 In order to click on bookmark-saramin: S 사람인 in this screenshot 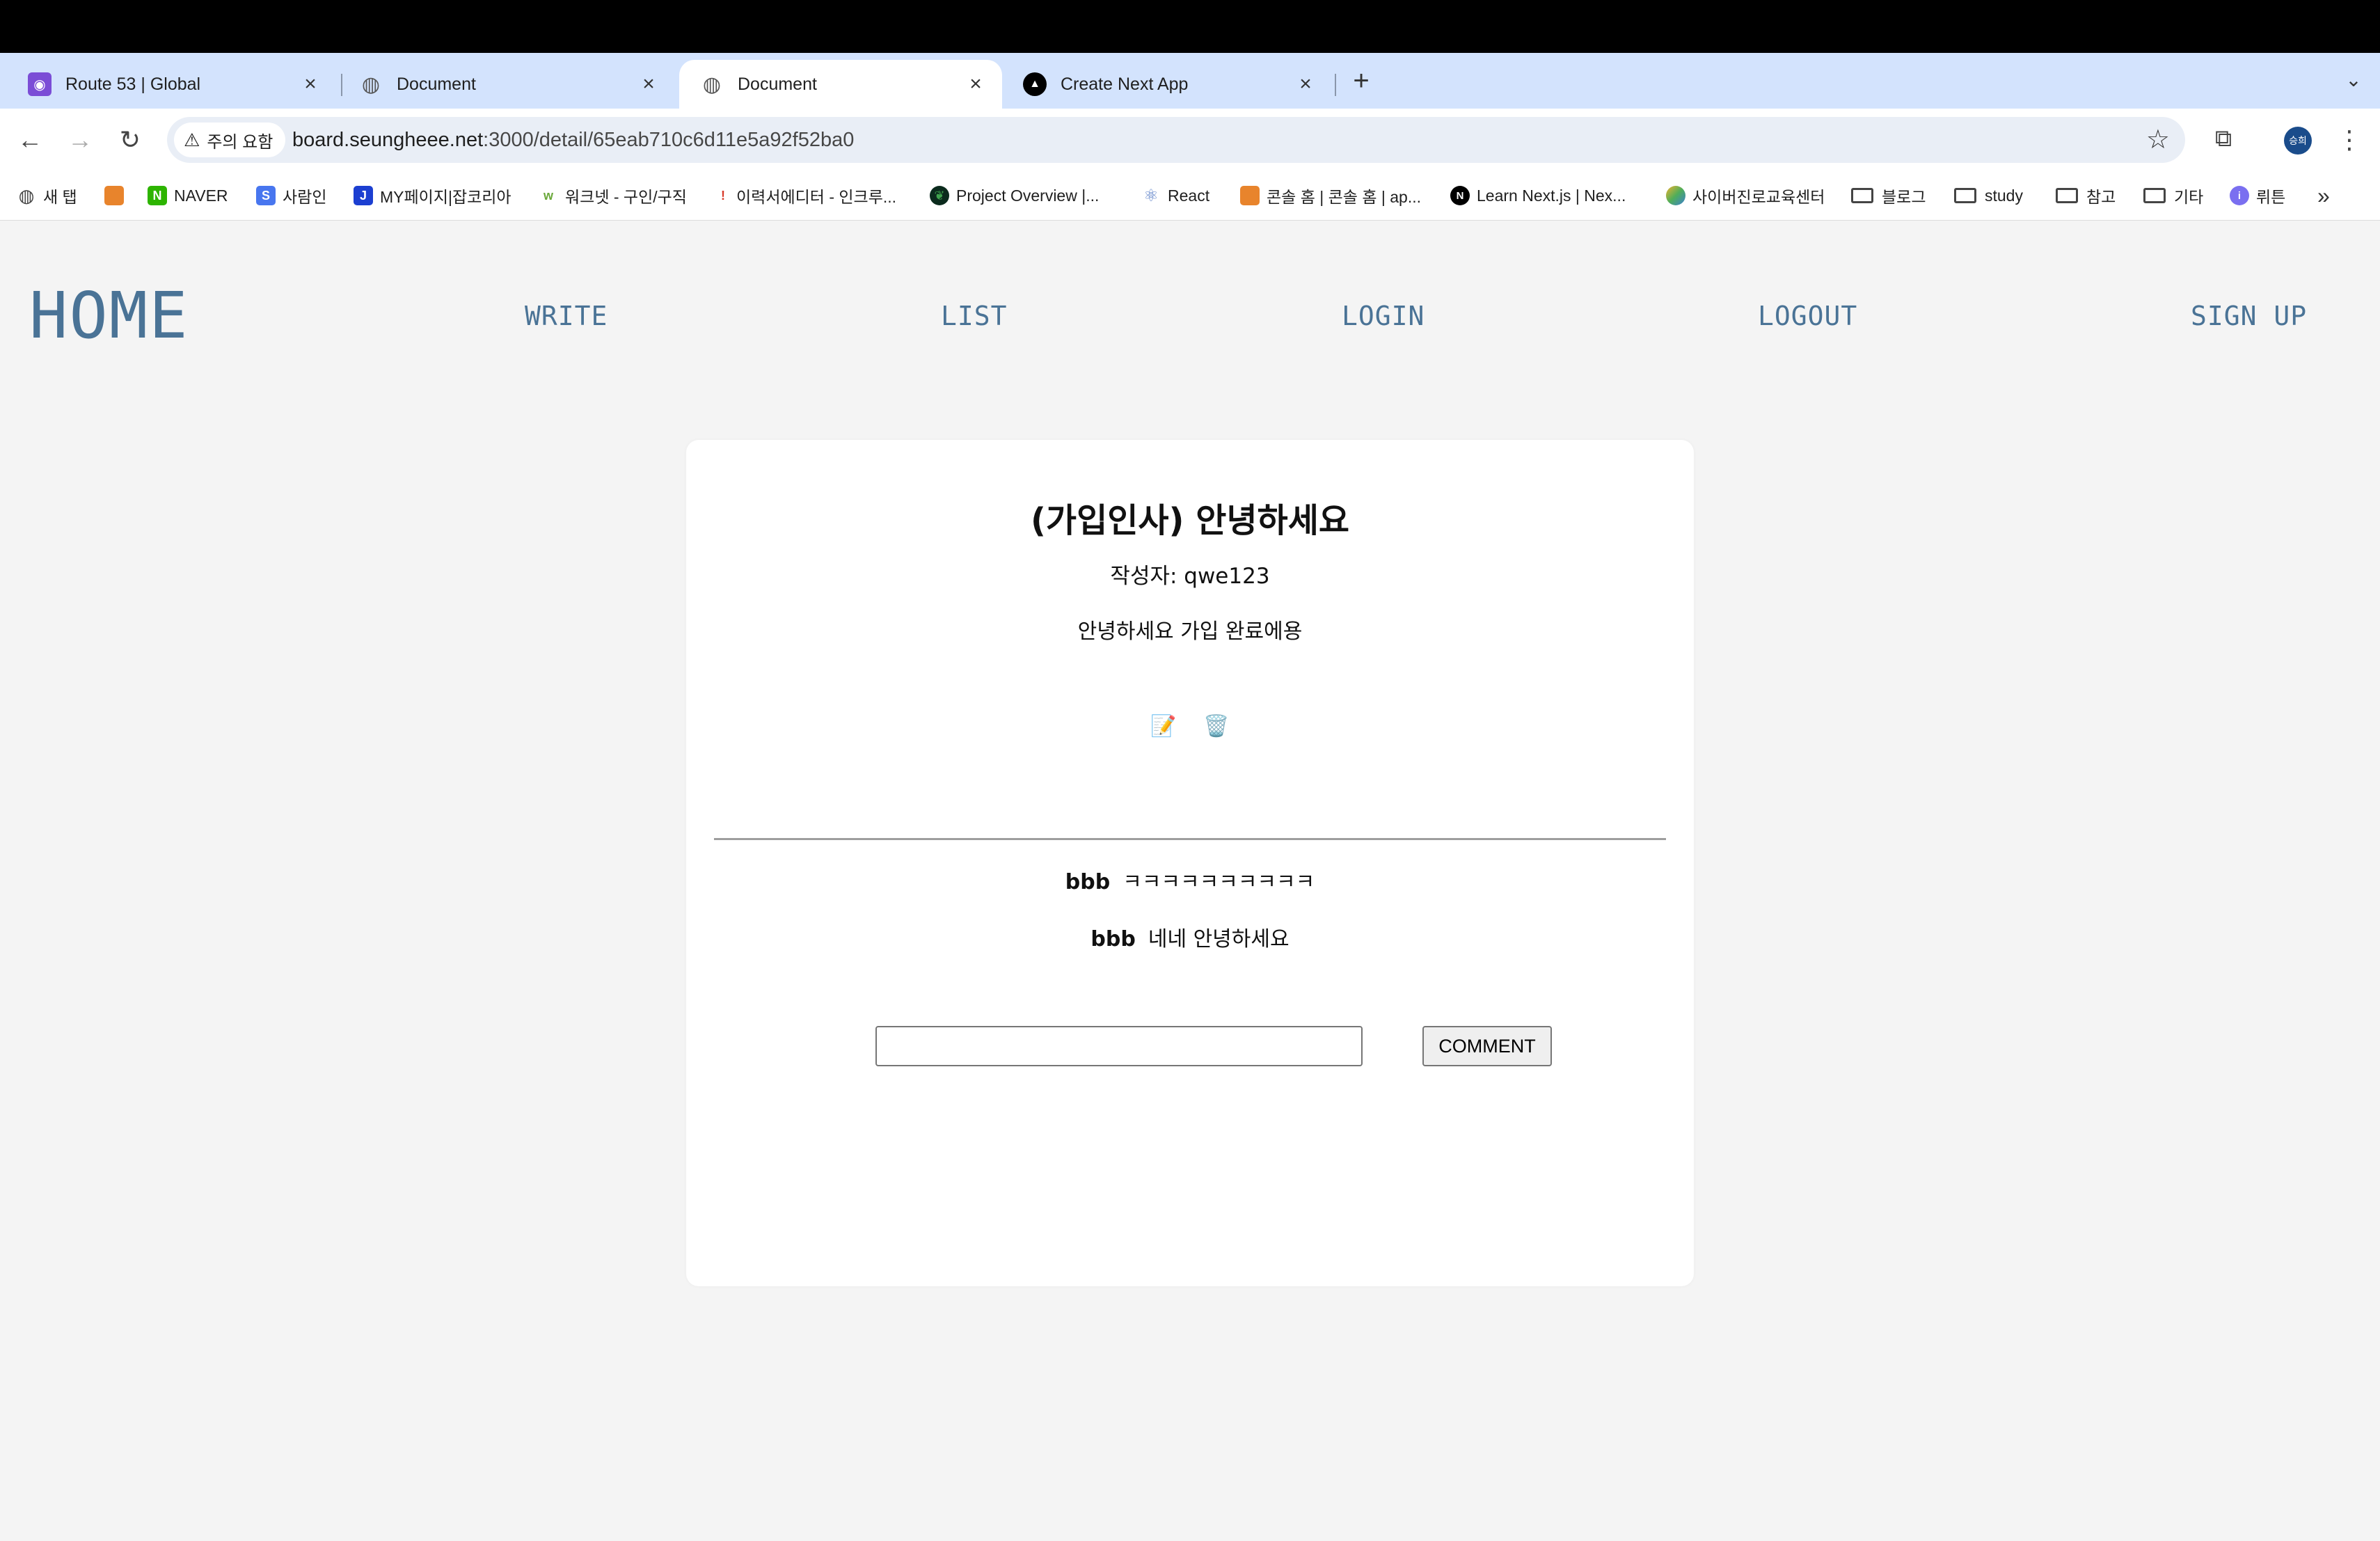, I will do `click(291, 195)`.